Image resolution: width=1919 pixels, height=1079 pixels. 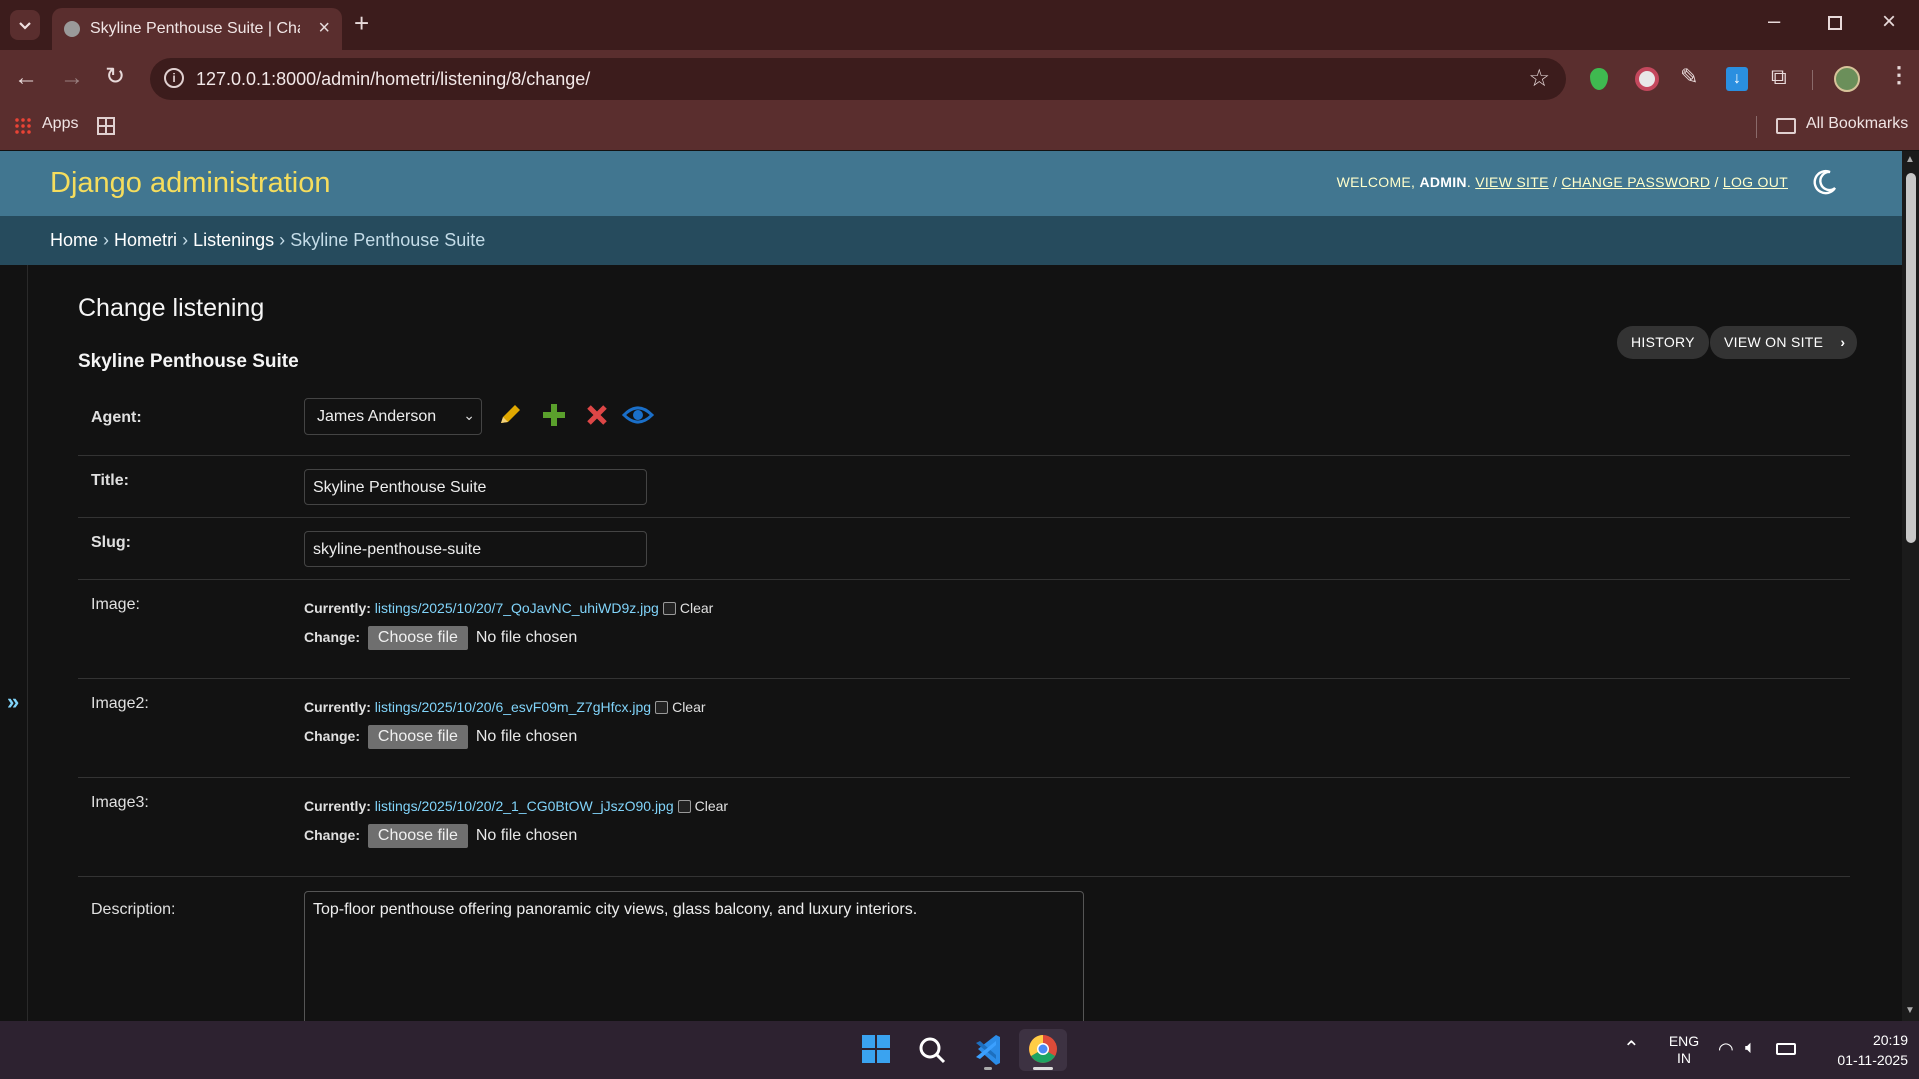 I want to click on image2-choose-file-button: Choose file, so click(x=417, y=737).